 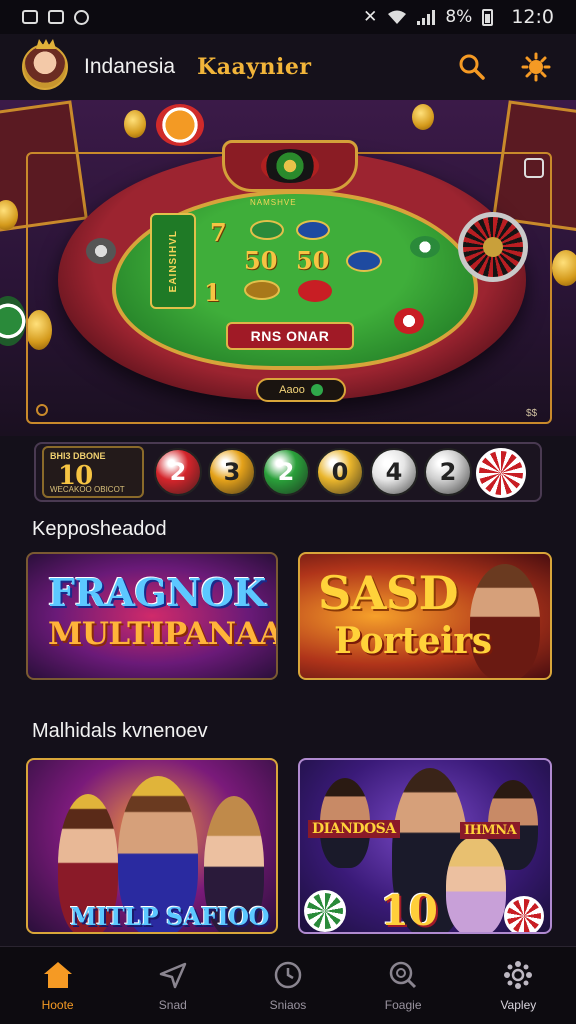 What do you see at coordinates (354, 829) in the screenshot?
I see `game-card-badge: DIANDOSA` at bounding box center [354, 829].